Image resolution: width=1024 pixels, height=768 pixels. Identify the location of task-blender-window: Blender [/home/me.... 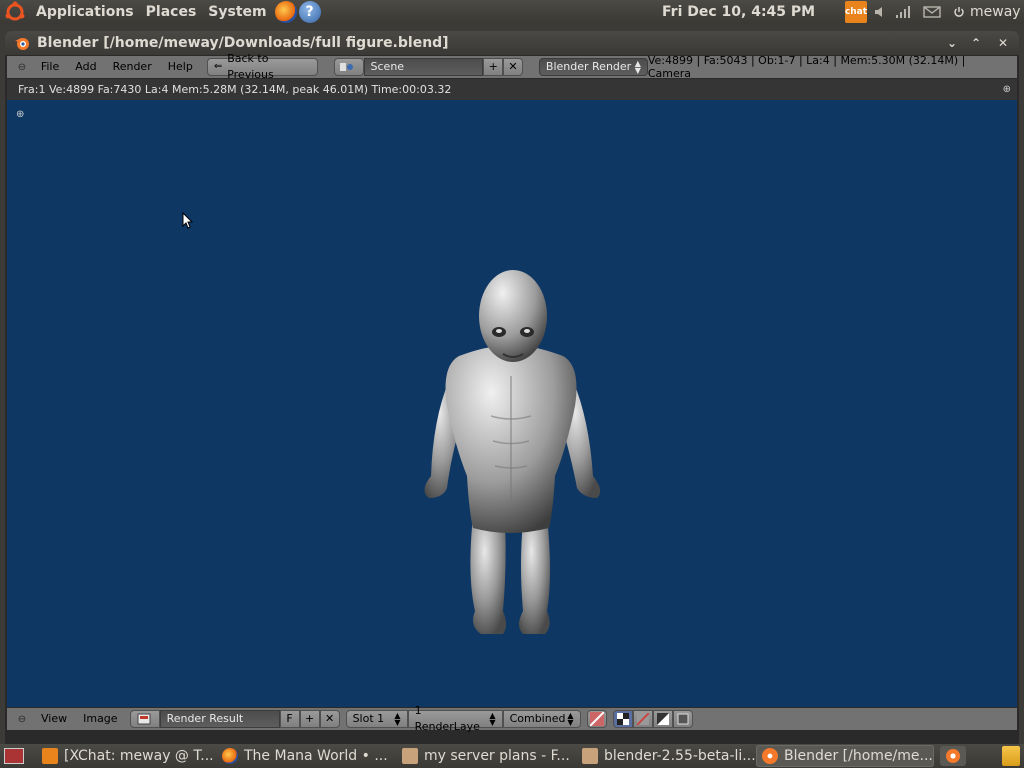
(845, 756).